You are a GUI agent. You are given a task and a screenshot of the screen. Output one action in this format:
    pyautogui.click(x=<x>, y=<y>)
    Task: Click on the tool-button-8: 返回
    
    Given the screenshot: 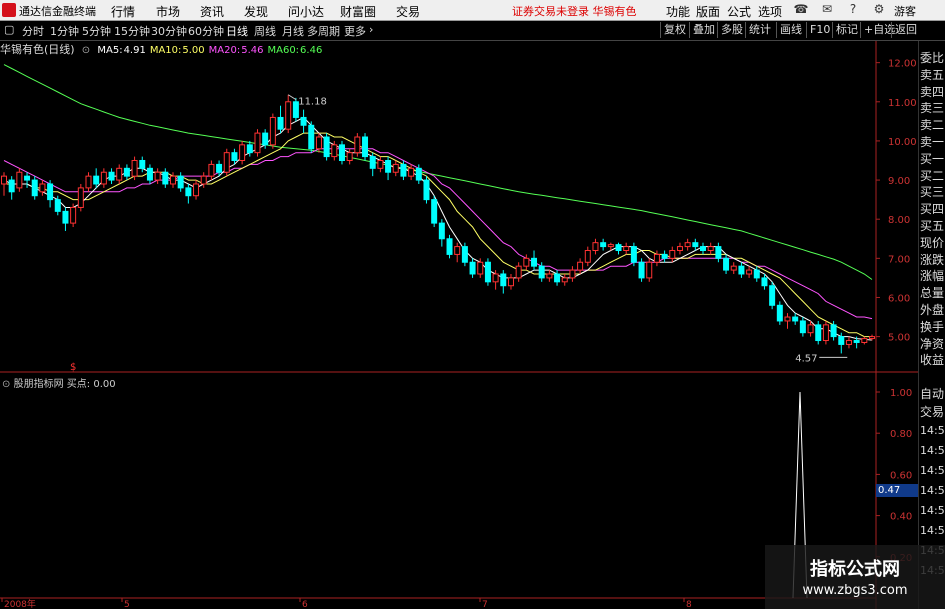 What is the action you would take?
    pyautogui.click(x=905, y=30)
    